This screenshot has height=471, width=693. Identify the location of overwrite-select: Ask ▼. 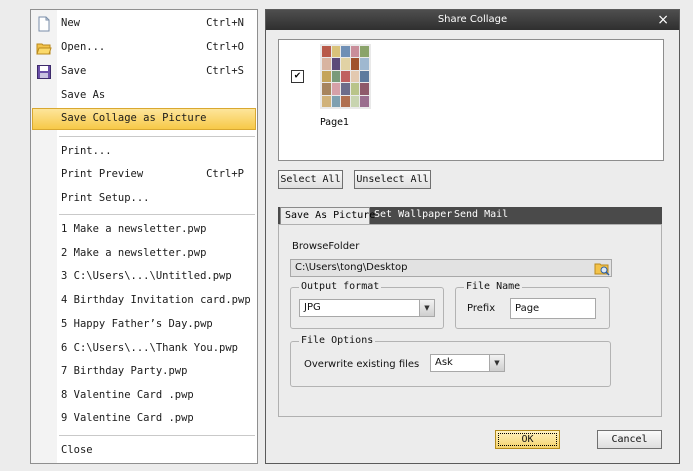
(467, 363).